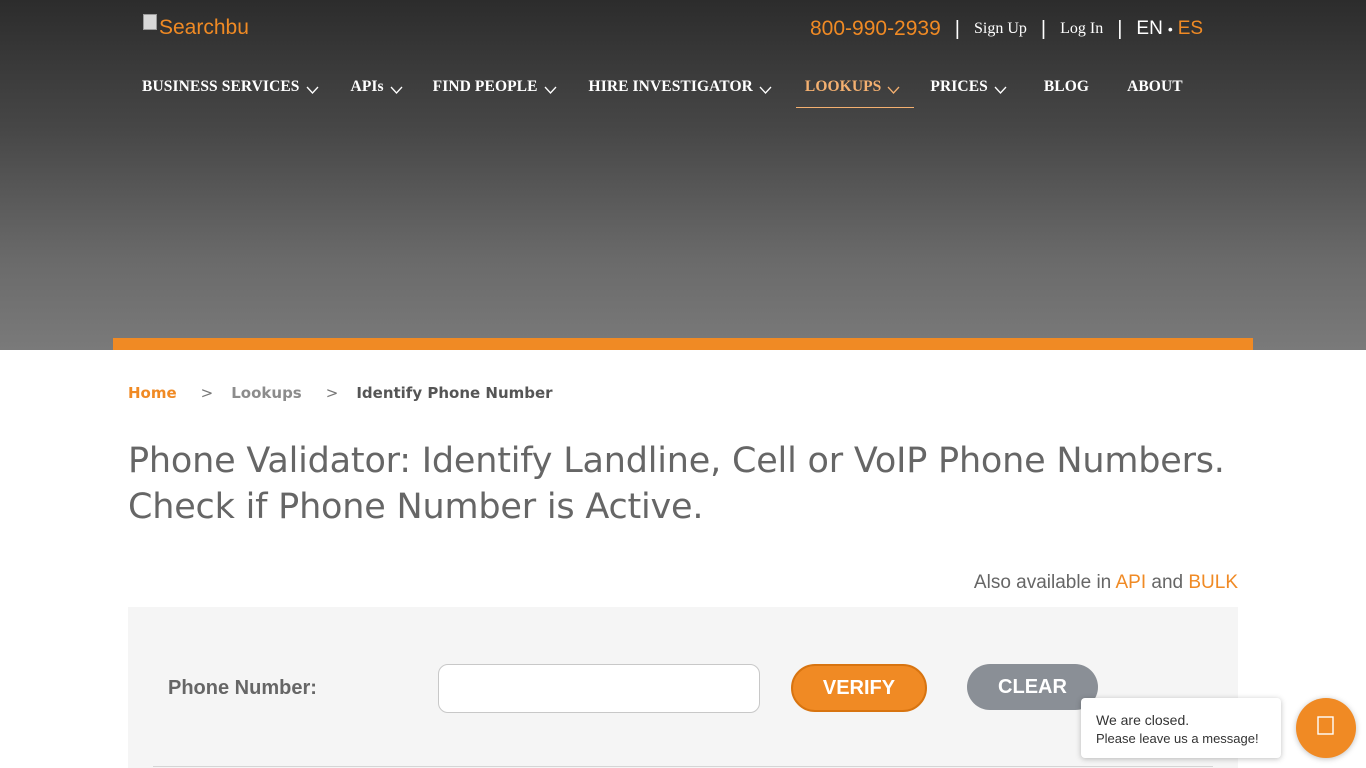  What do you see at coordinates (1000, 29) in the screenshot?
I see `sign-up-link: Sign Up` at bounding box center [1000, 29].